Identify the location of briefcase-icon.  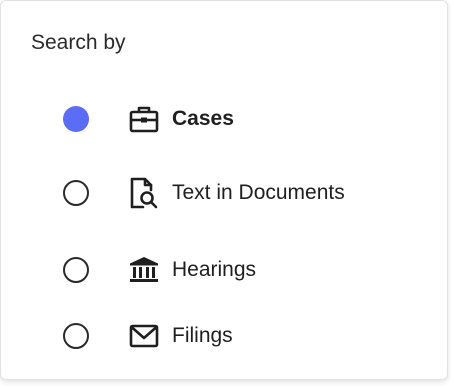
(144, 119).